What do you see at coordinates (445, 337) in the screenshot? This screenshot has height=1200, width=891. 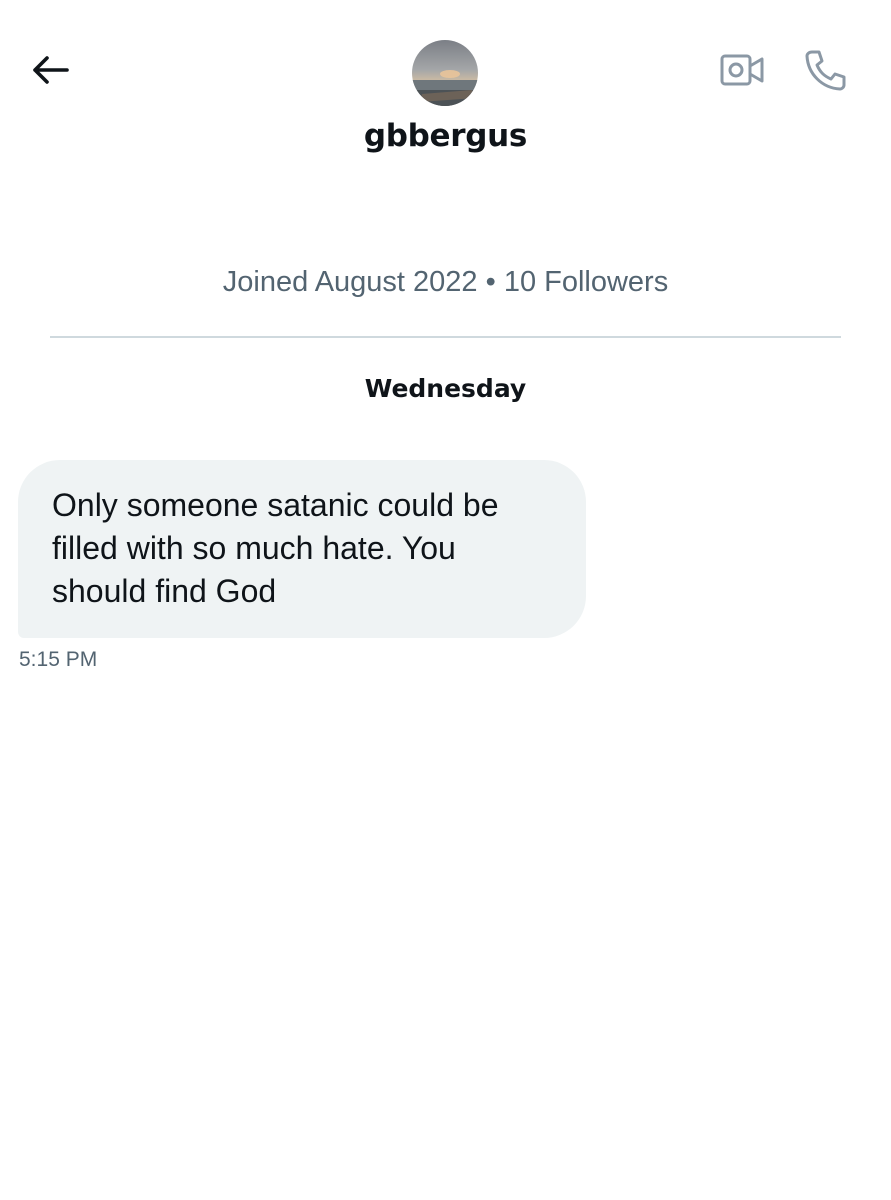 I see `divider` at bounding box center [445, 337].